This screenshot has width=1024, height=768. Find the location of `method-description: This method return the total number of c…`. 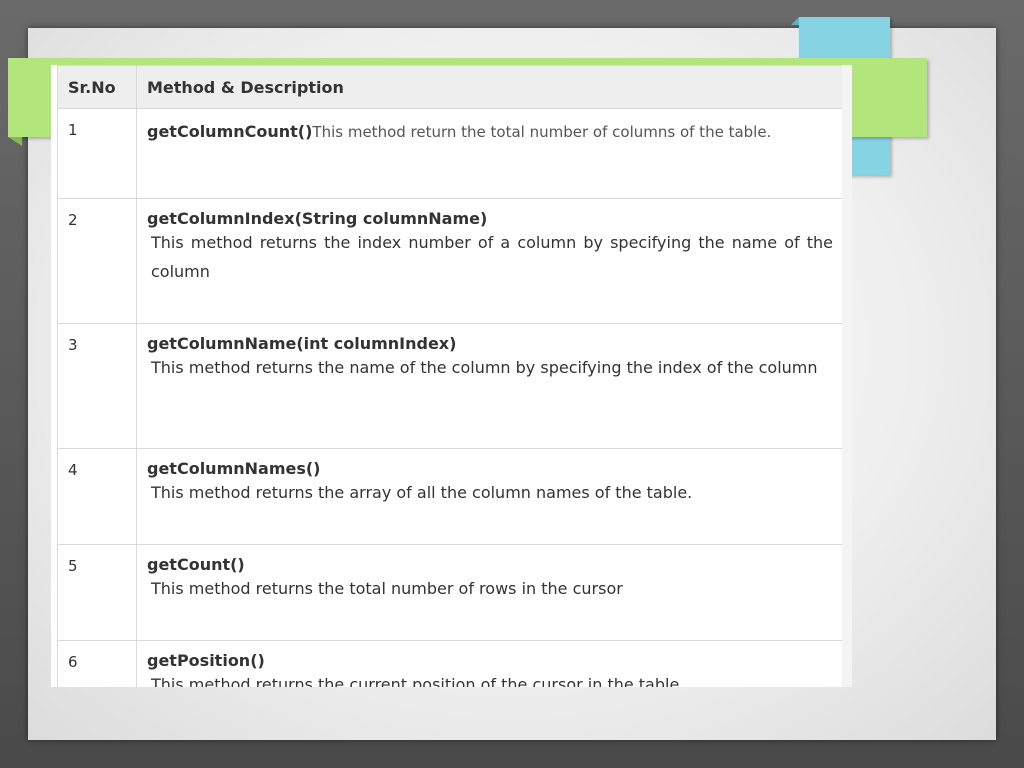

method-description: This method return the total number of c… is located at coordinates (542, 132).